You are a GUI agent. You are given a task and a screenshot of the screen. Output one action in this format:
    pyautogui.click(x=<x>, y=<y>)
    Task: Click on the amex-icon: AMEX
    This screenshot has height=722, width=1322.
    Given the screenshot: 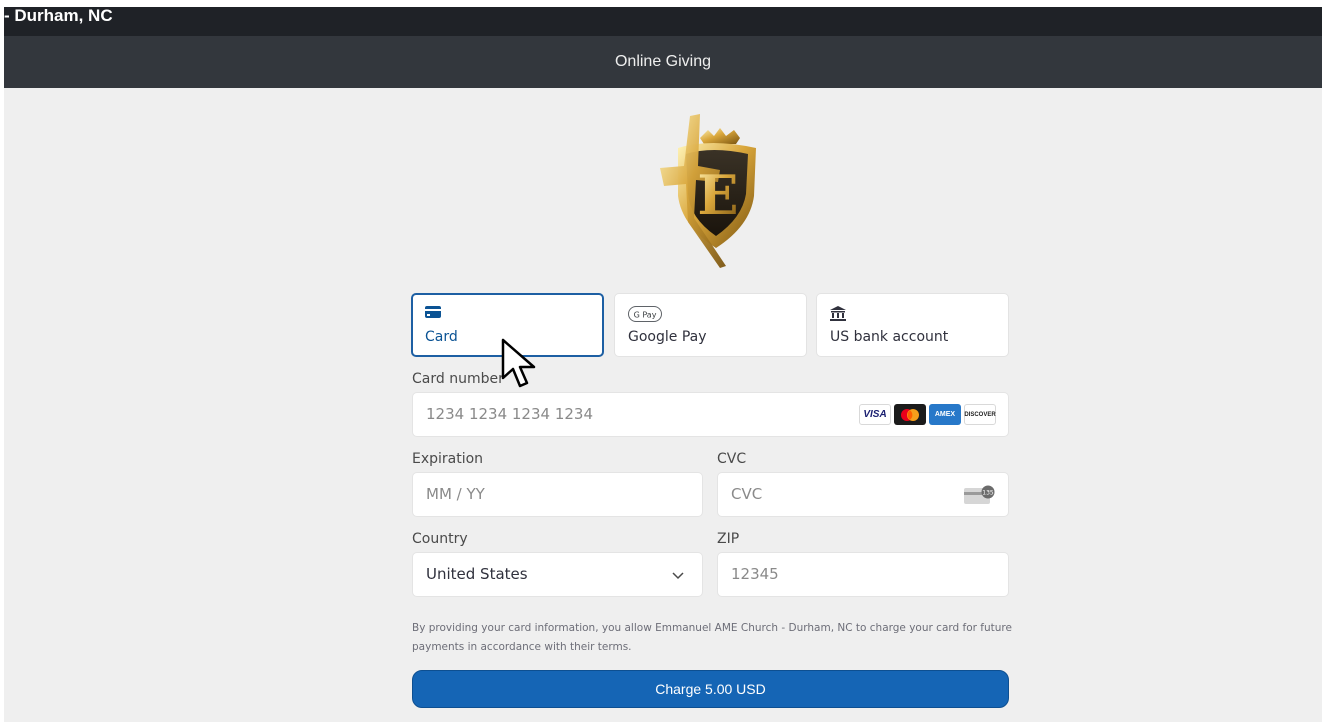 What is the action you would take?
    pyautogui.click(x=945, y=414)
    